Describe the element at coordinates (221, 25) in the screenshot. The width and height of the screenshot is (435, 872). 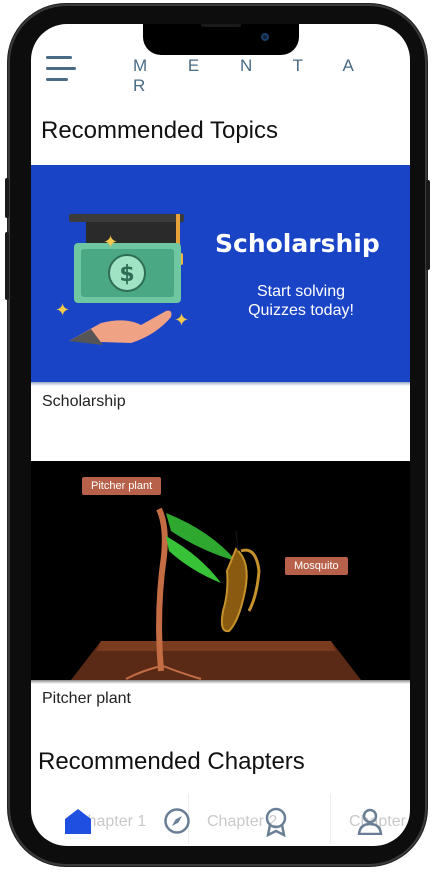
I see `speaker` at that location.